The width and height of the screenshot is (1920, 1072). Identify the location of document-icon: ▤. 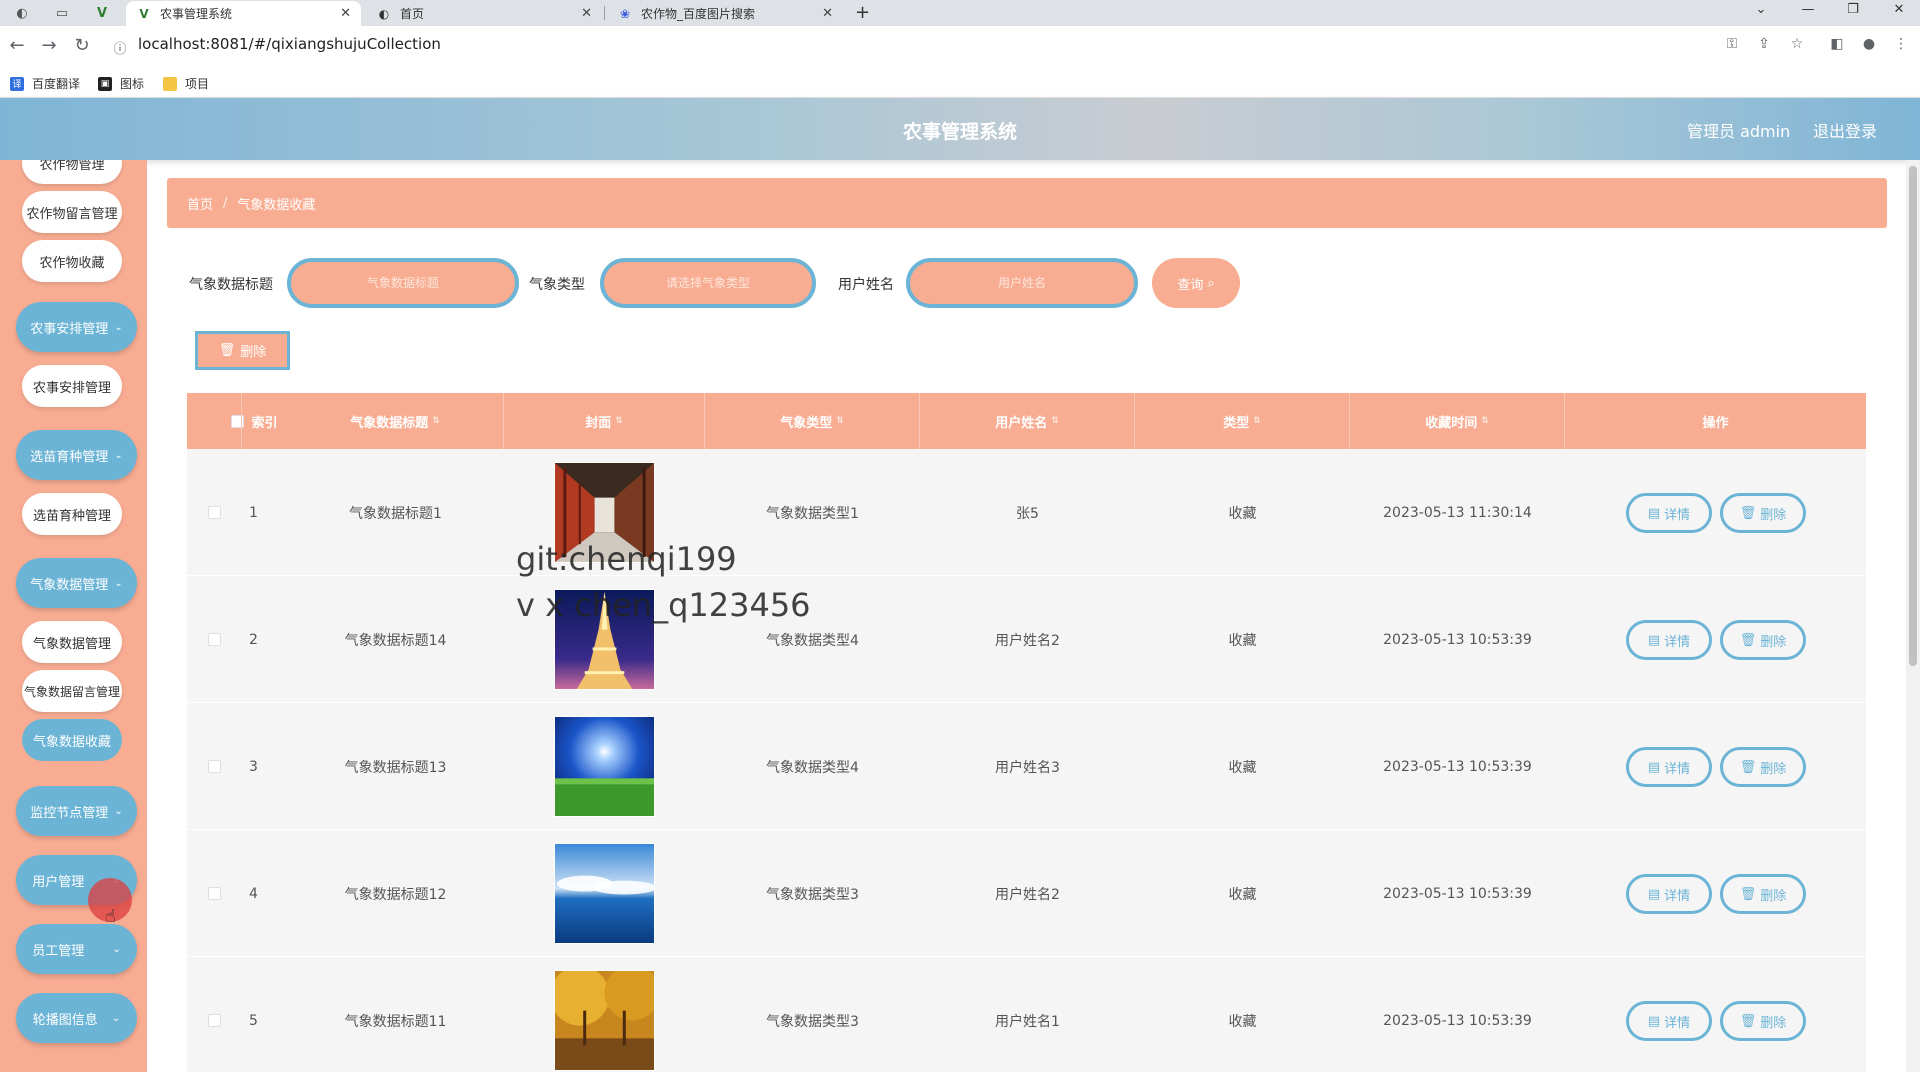
(1654, 894).